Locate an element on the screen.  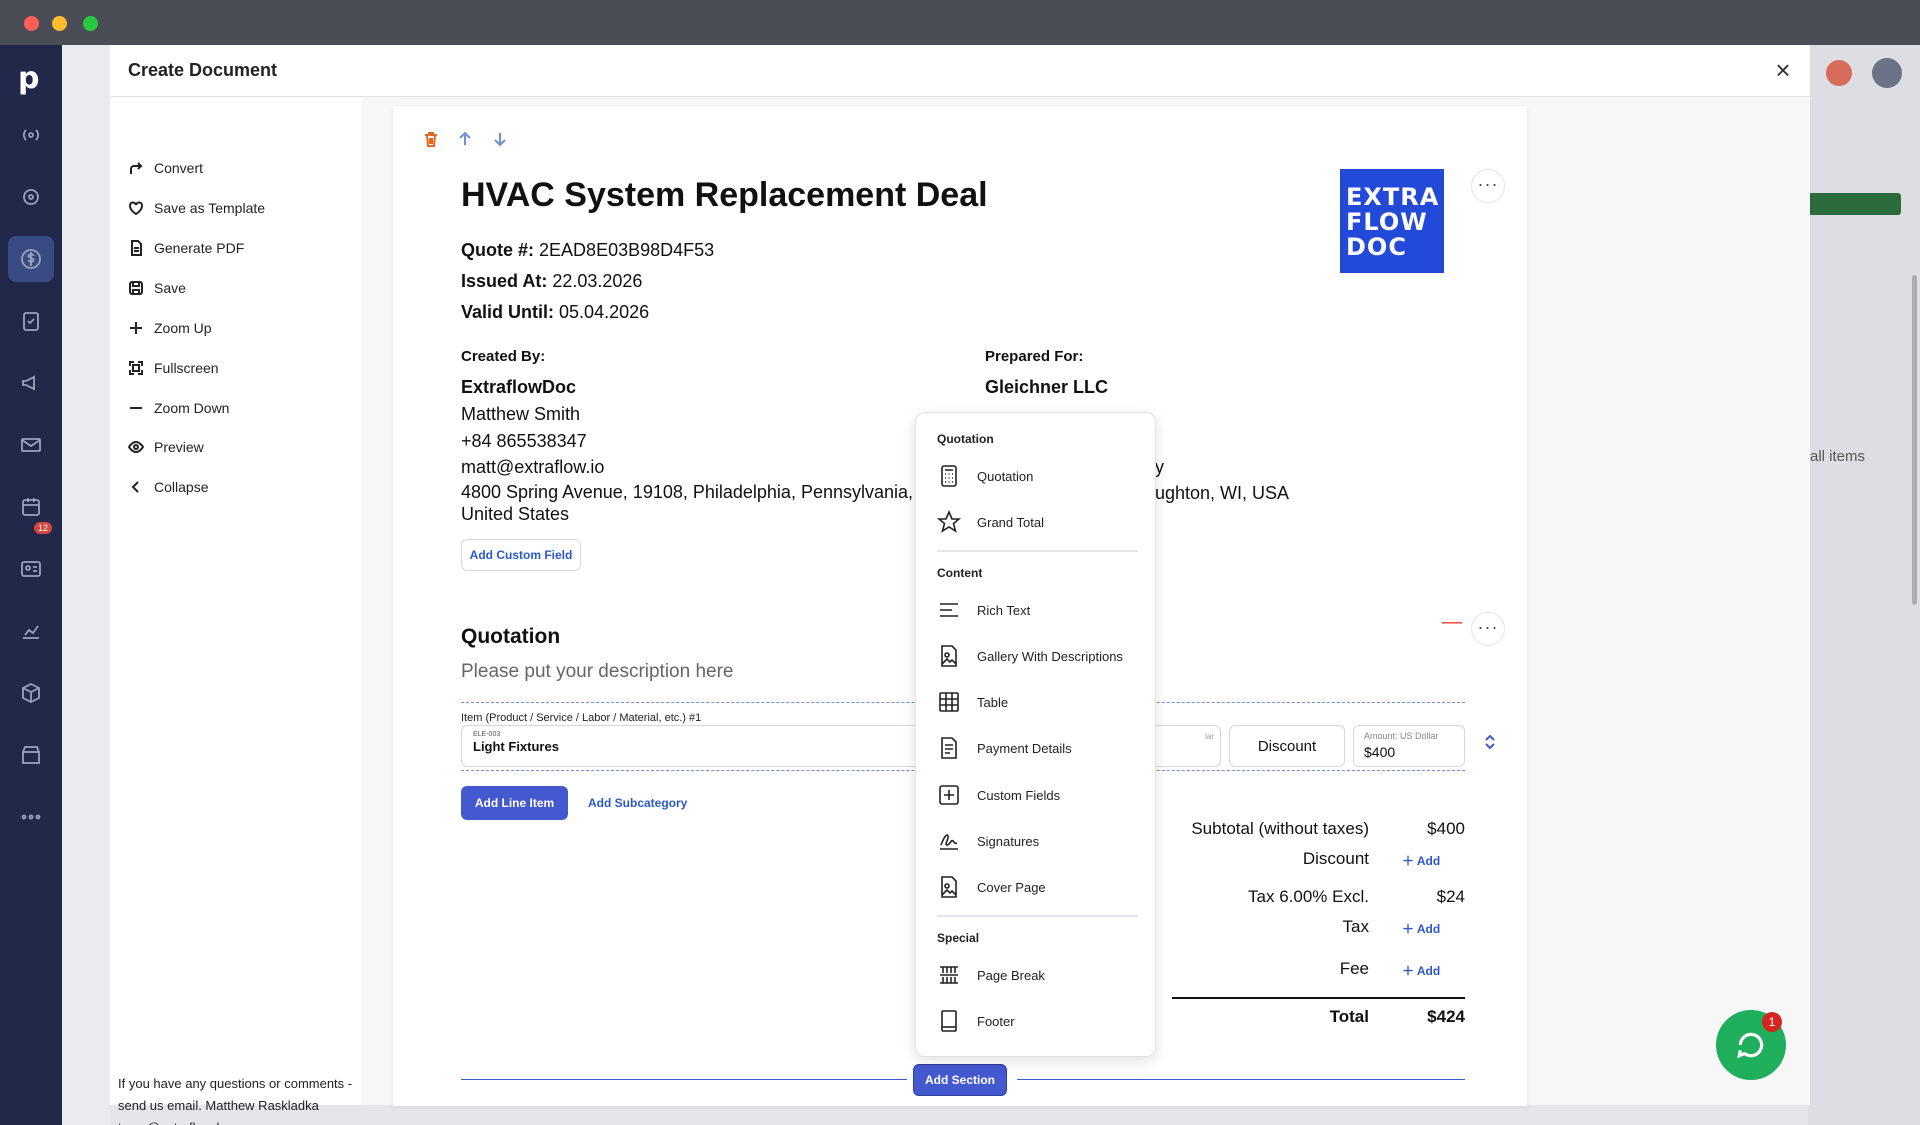
client-address-partial: ughton, WI, USA is located at coordinates (1222, 493).